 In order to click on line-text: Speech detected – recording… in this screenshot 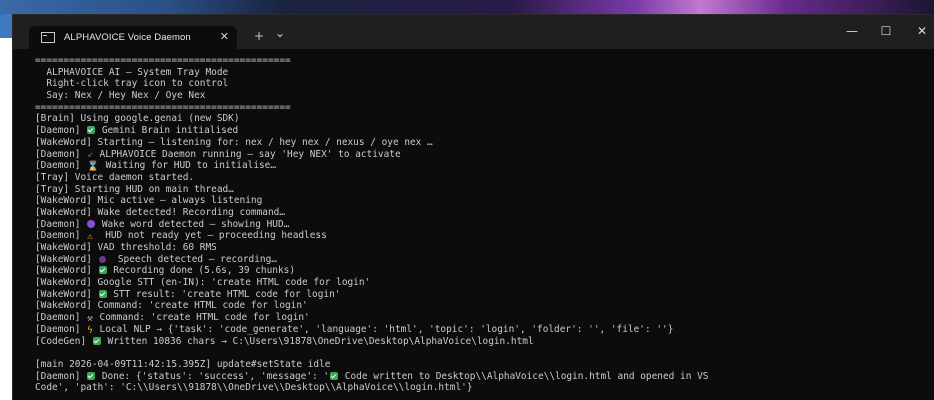, I will do `click(191, 259)`.